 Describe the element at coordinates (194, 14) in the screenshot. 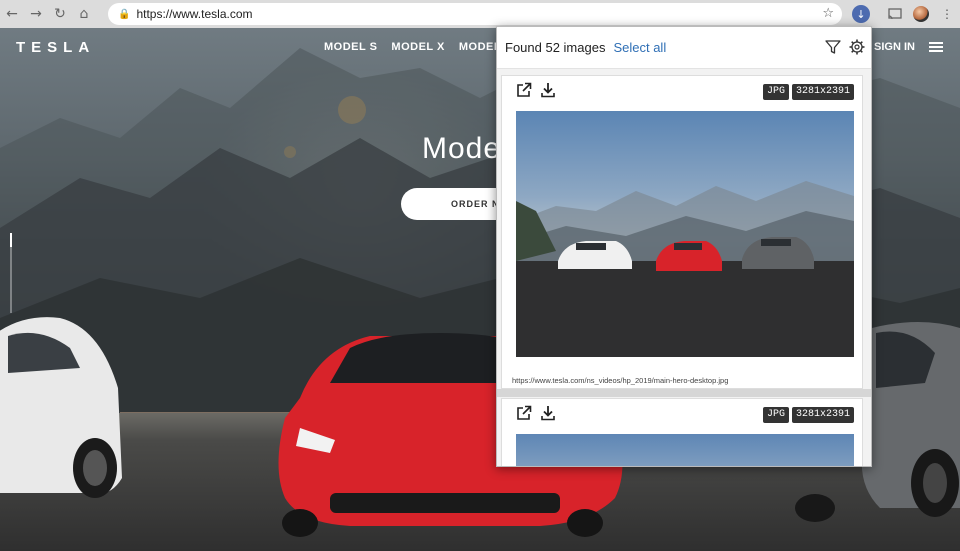

I see `address-bar-url: https://www.tesla.com` at that location.